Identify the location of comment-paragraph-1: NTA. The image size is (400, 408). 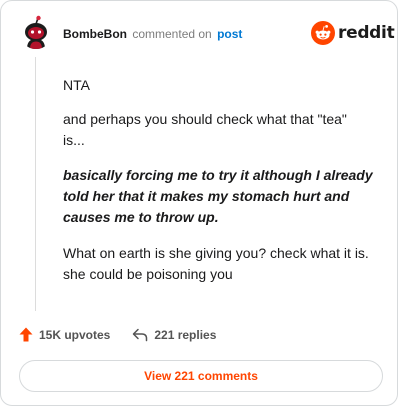
(76, 85).